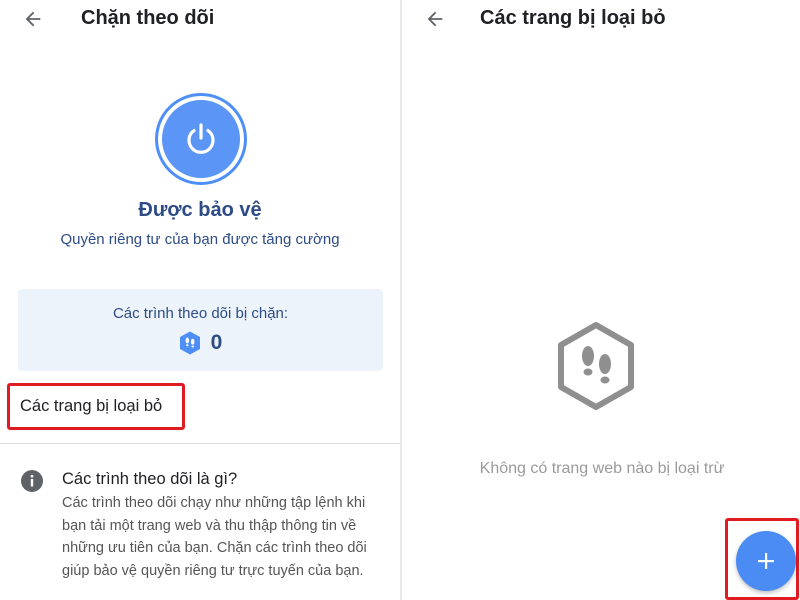 Image resolution: width=800 pixels, height=600 pixels. I want to click on plus-icon, so click(766, 561).